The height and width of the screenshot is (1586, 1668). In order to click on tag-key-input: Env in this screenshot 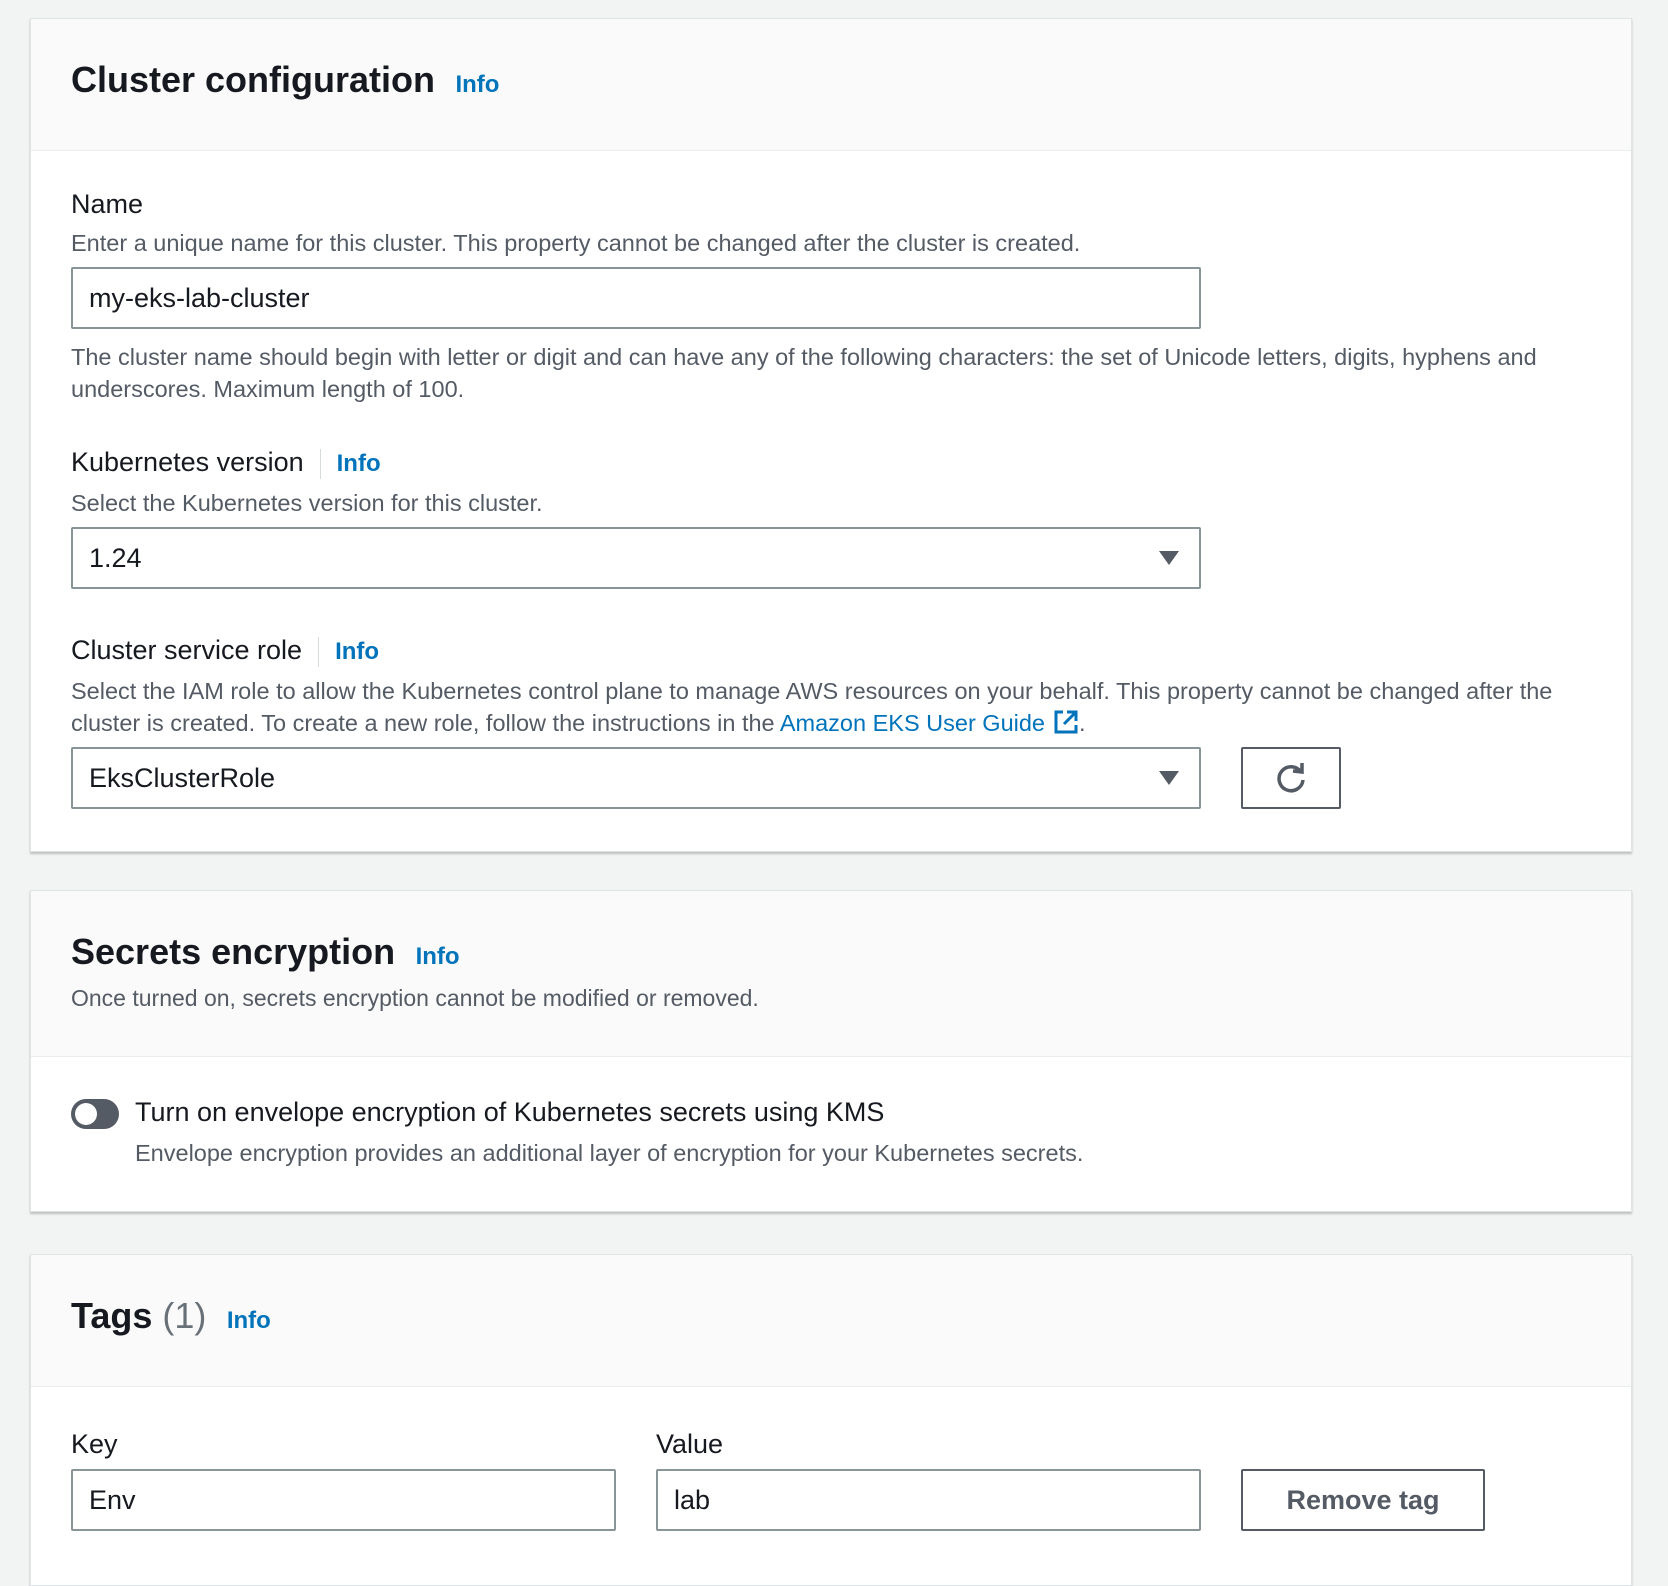, I will do `click(343, 1500)`.